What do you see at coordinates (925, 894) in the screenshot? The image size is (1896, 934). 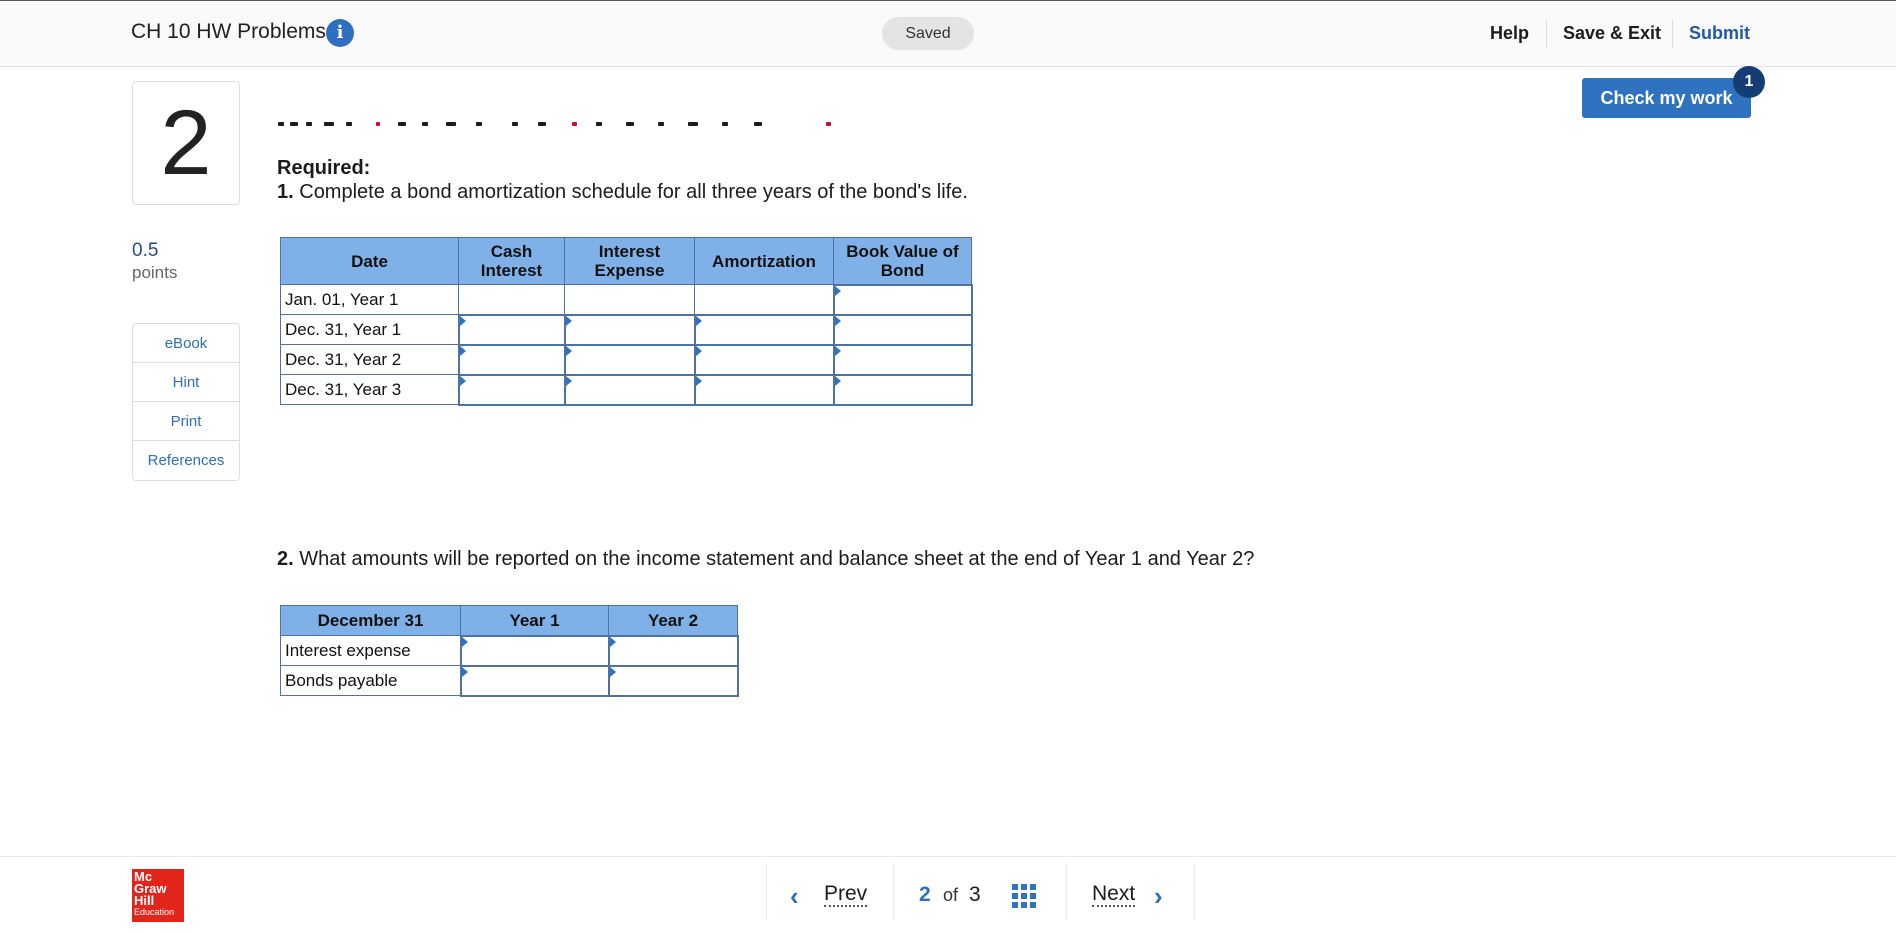 I see `current-page: 2` at bounding box center [925, 894].